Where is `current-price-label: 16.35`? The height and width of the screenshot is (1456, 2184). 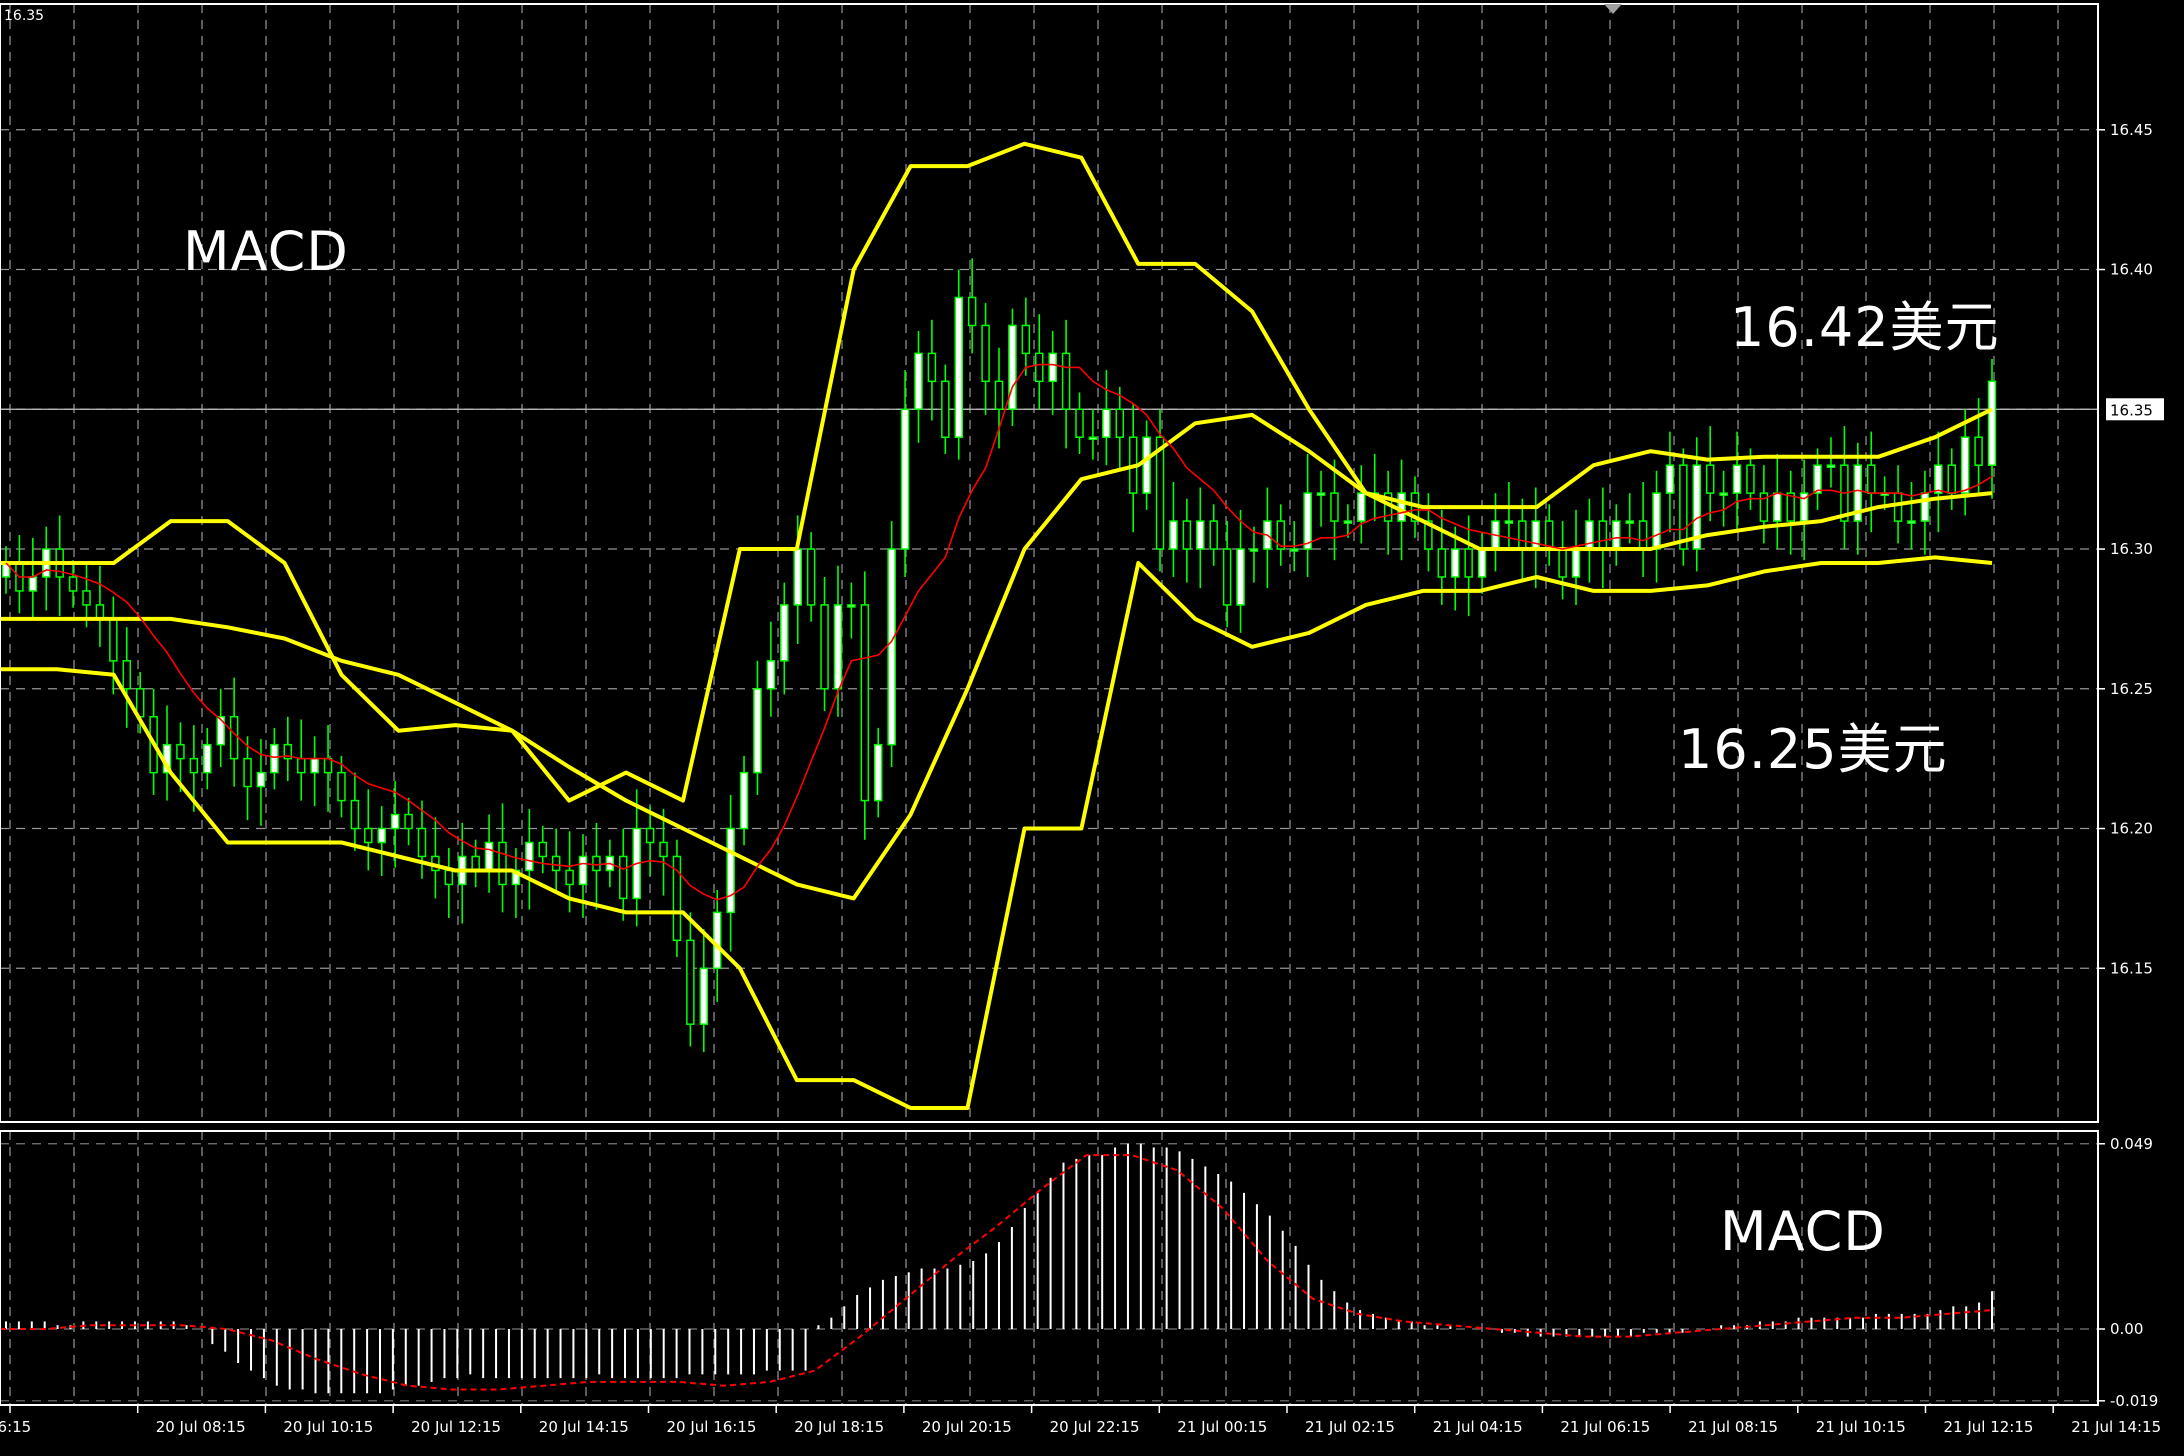
current-price-label: 16.35 is located at coordinates (2131, 410).